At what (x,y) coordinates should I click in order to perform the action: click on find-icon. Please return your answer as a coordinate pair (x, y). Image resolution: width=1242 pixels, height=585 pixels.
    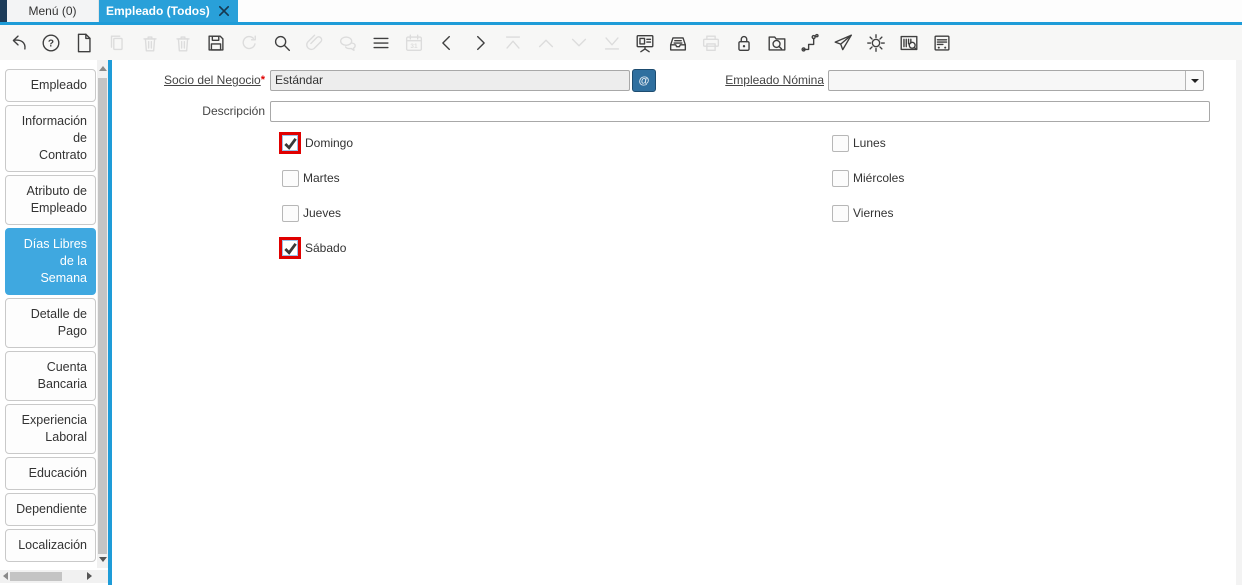
    Looking at the image, I should click on (282, 43).